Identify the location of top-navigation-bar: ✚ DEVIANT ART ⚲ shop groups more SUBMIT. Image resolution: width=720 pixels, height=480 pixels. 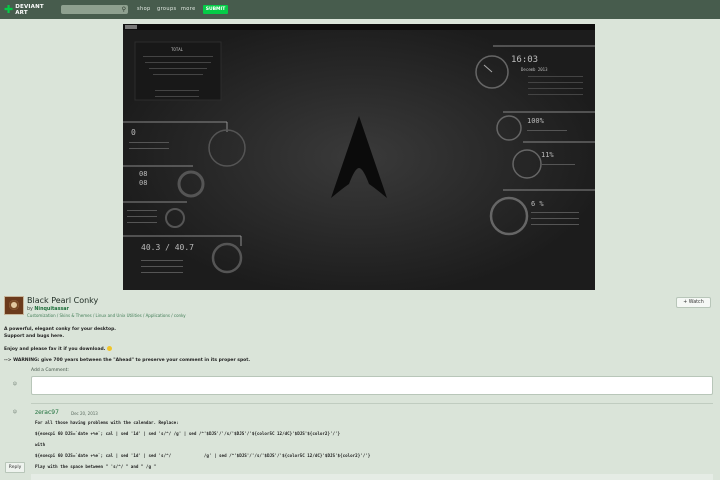
(360, 9).